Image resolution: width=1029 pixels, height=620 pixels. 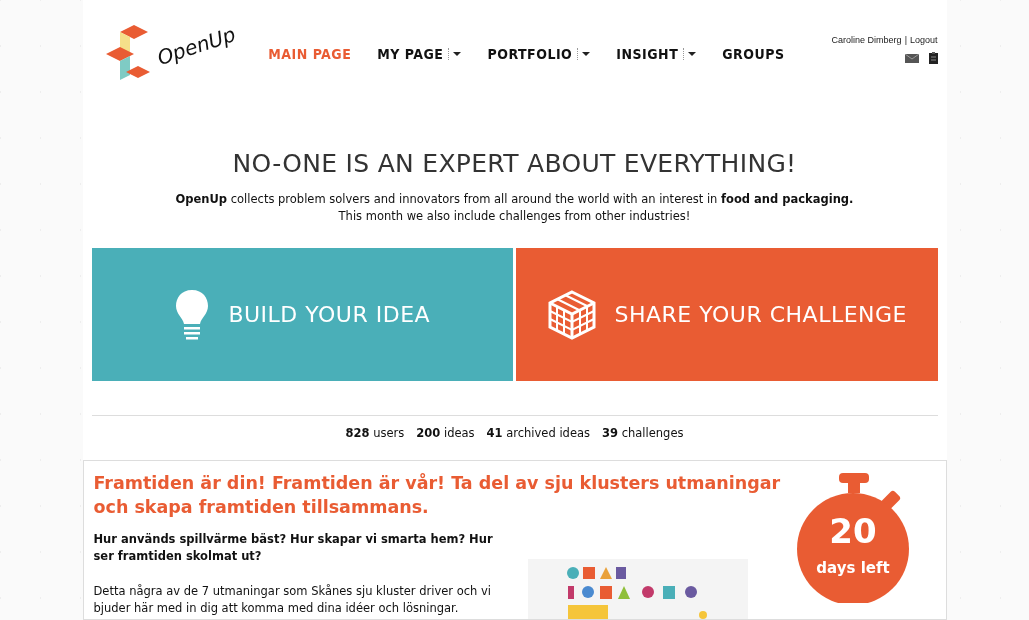 I want to click on clipboard-icon, so click(x=933, y=58).